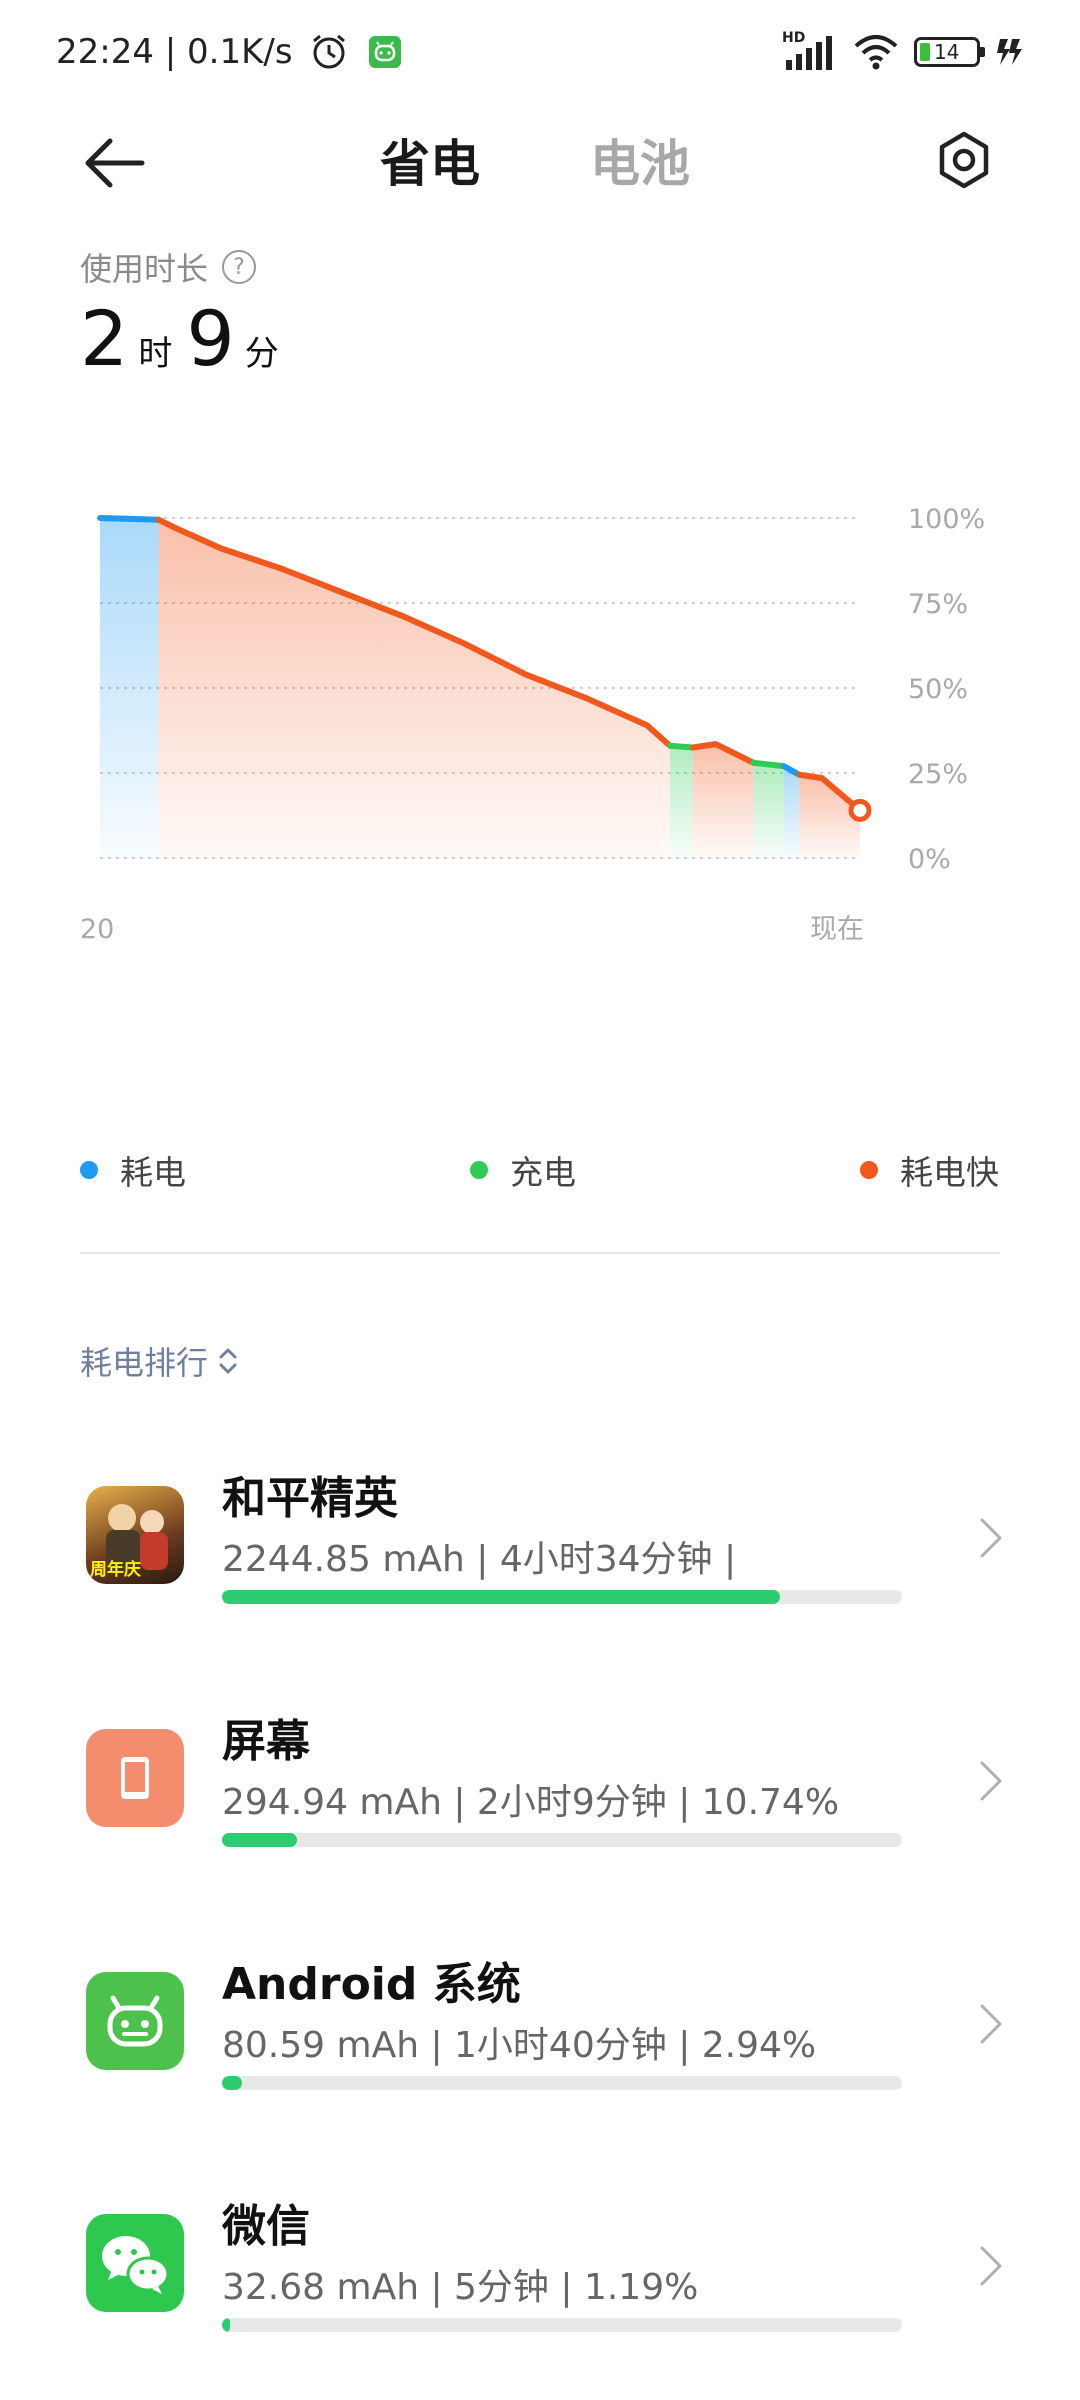 This screenshot has height=2400, width=1080. What do you see at coordinates (155, 354) in the screenshot?
I see `usage-hours-unit: 时` at bounding box center [155, 354].